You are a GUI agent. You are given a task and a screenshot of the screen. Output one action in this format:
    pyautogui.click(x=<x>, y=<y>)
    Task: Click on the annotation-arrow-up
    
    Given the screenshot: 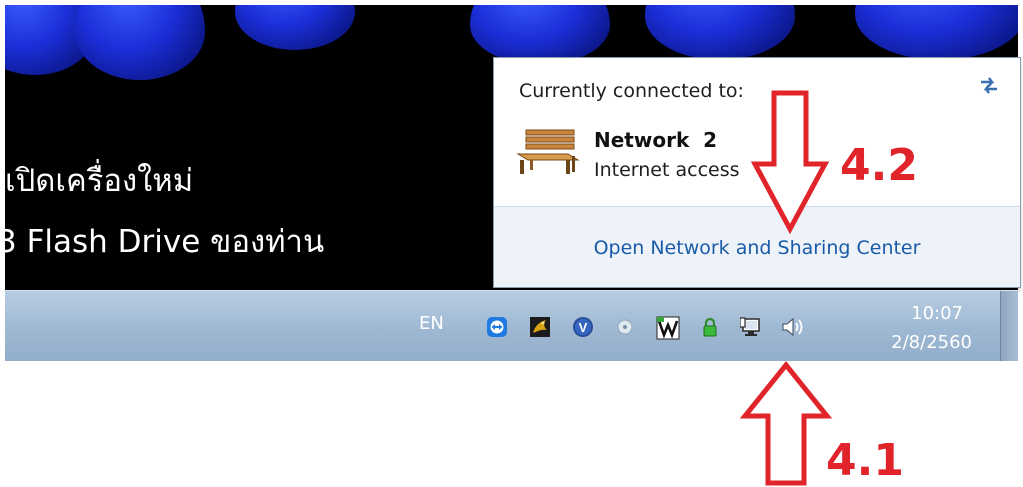 What is the action you would take?
    pyautogui.click(x=786, y=423)
    